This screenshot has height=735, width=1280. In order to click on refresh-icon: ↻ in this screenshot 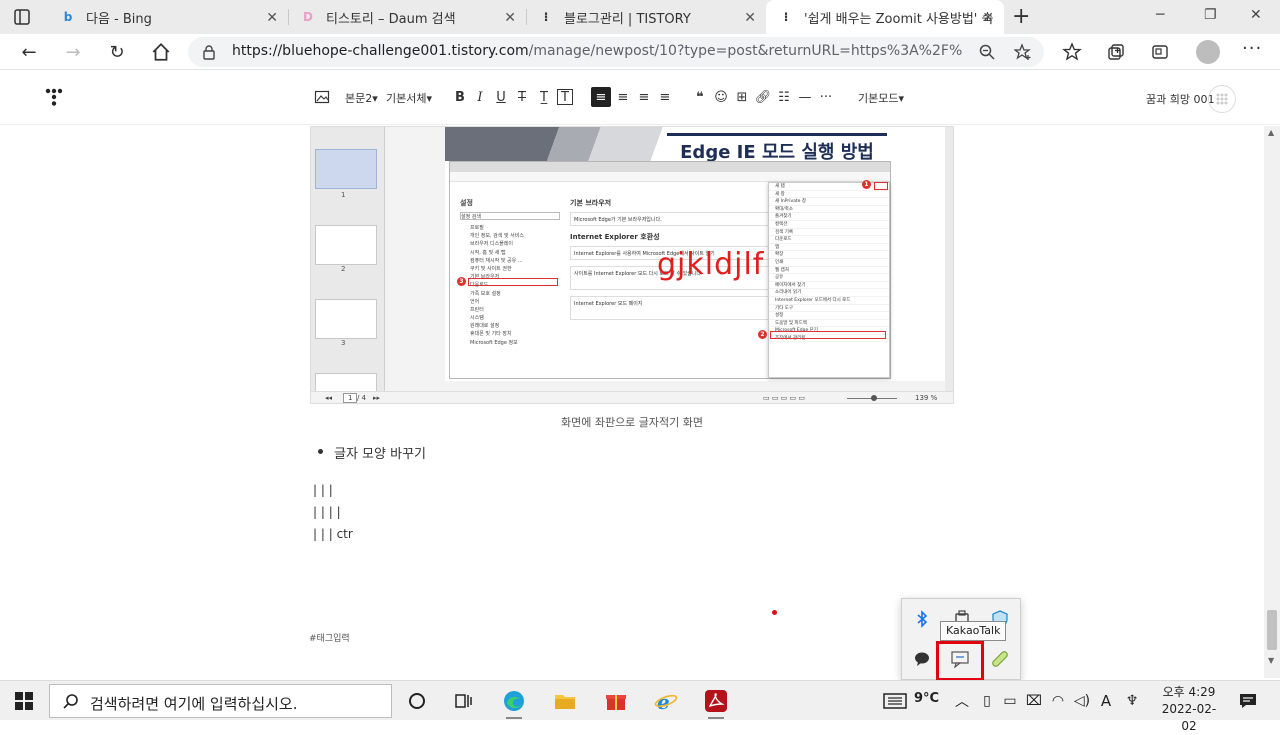, I will do `click(117, 52)`.